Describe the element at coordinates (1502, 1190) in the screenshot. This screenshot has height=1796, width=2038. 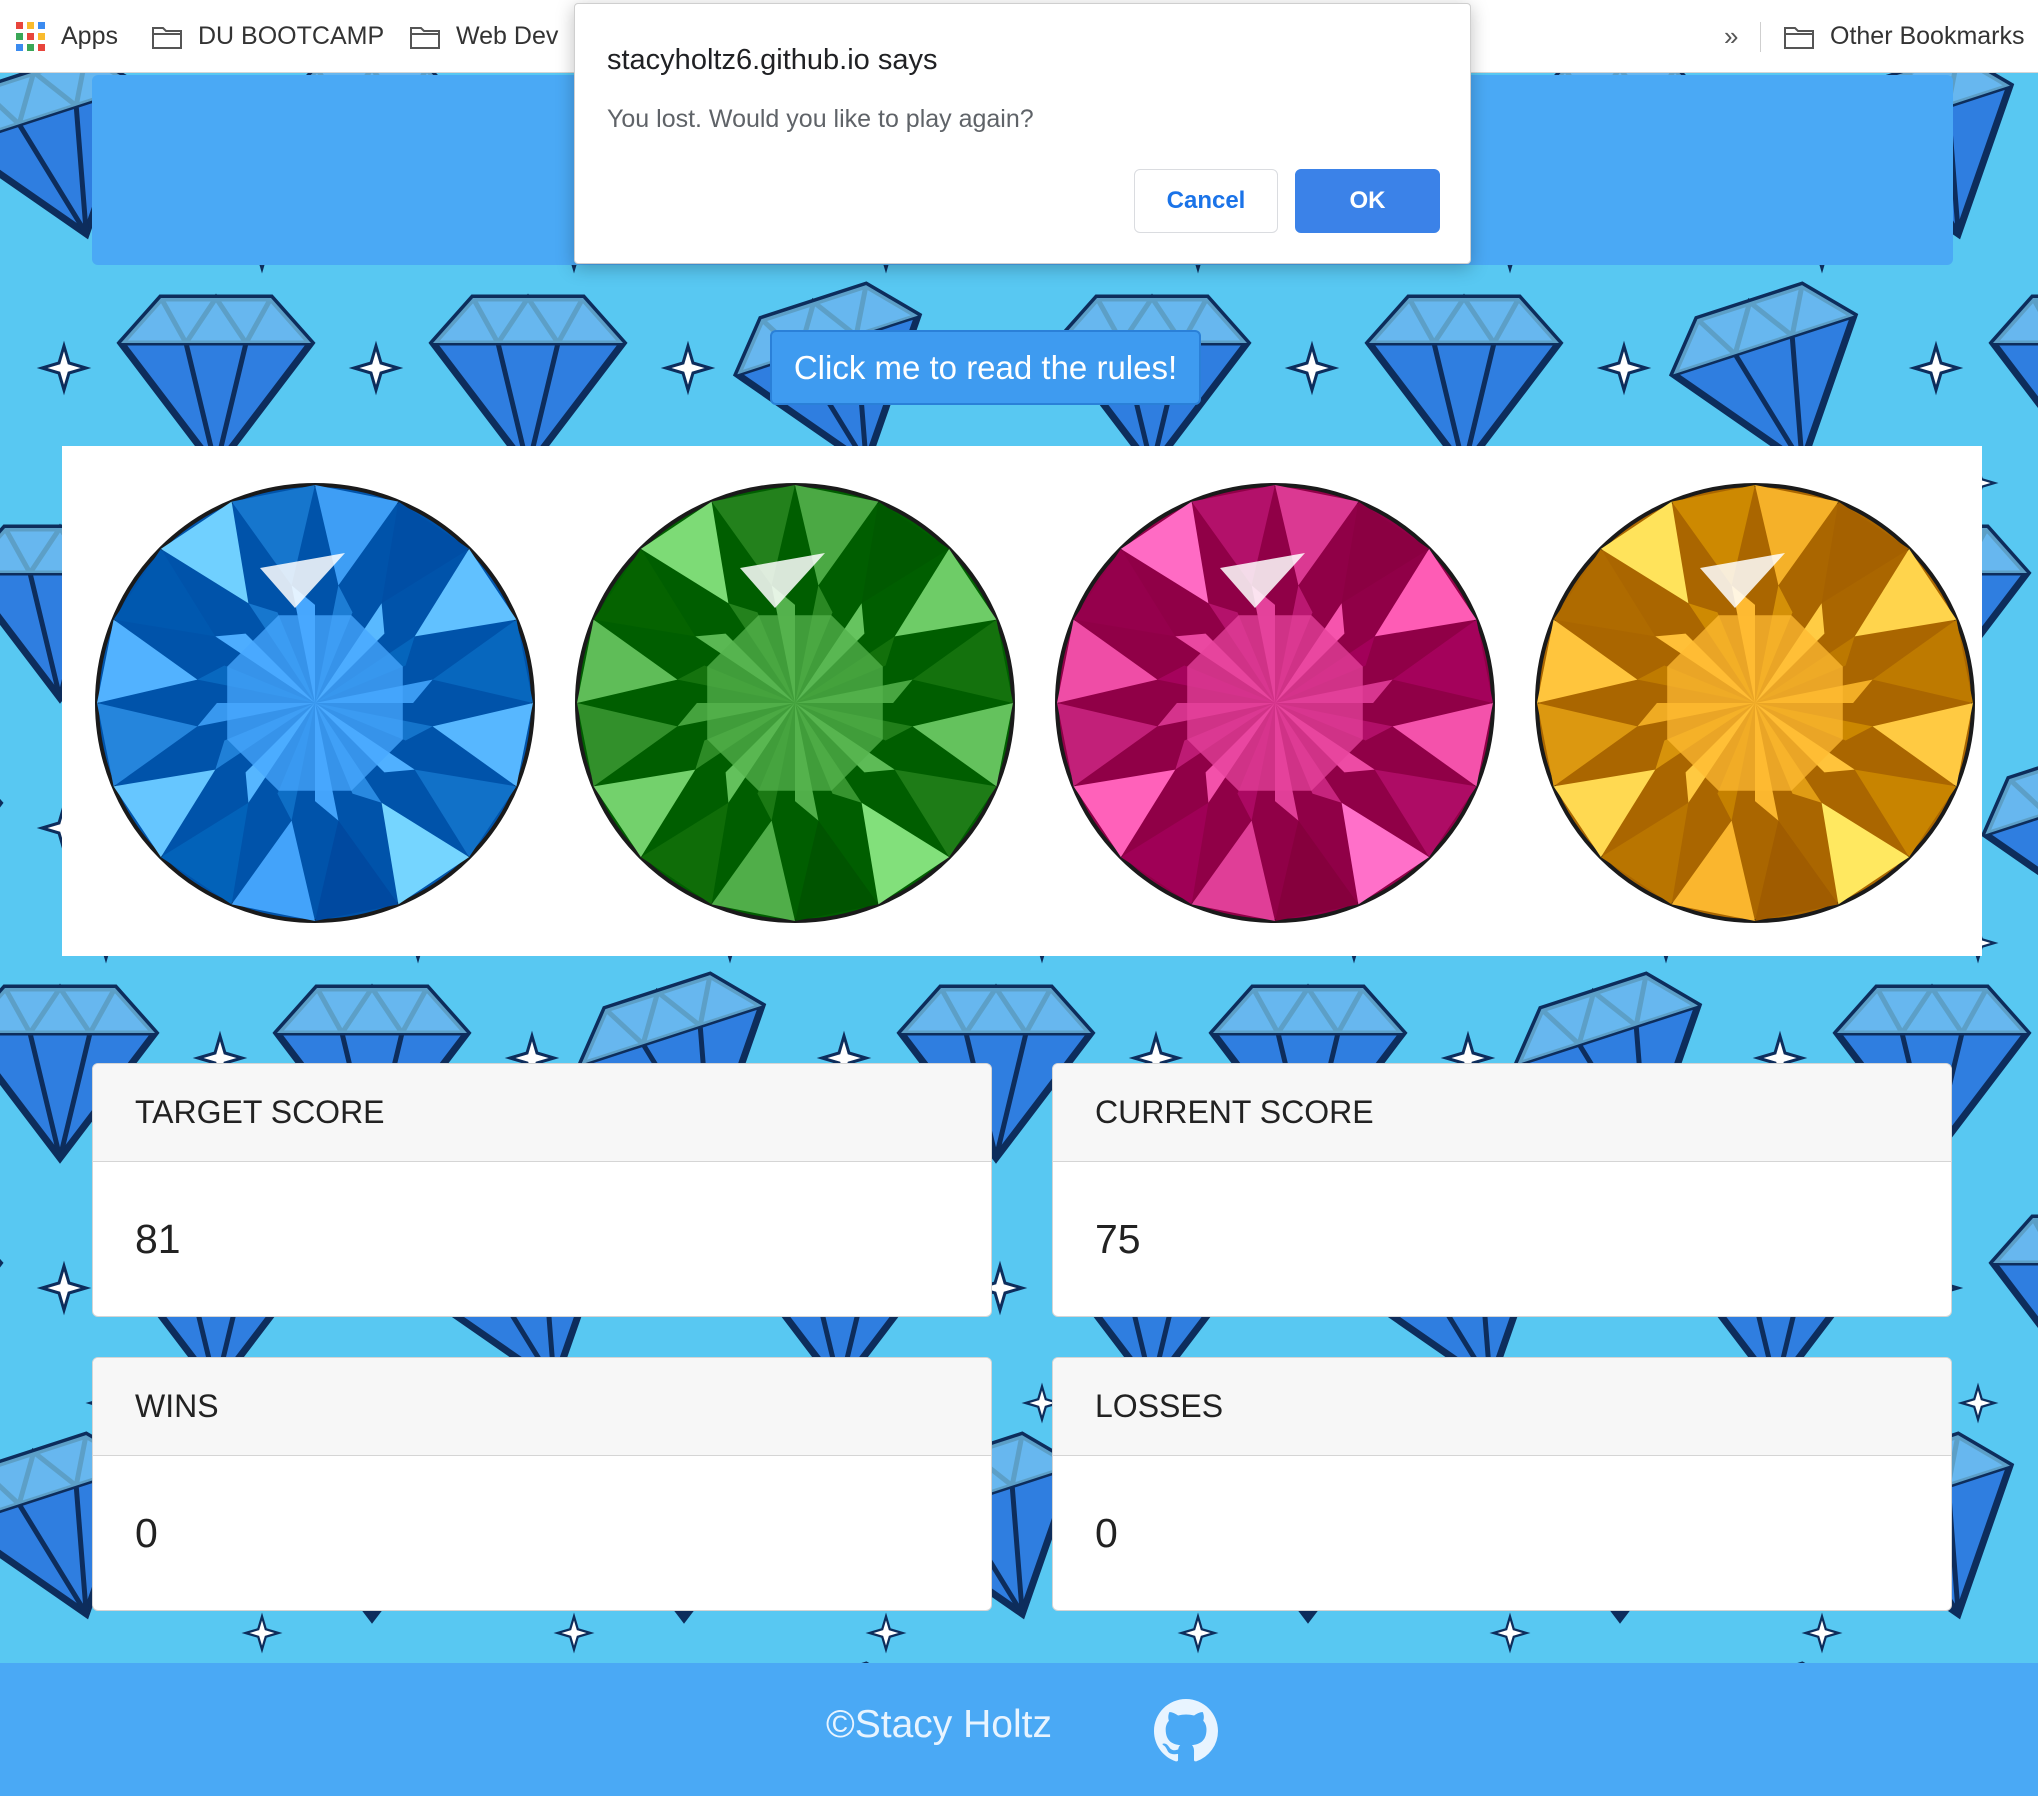
I see `current-score-card: CURRENT SCORE 75` at that location.